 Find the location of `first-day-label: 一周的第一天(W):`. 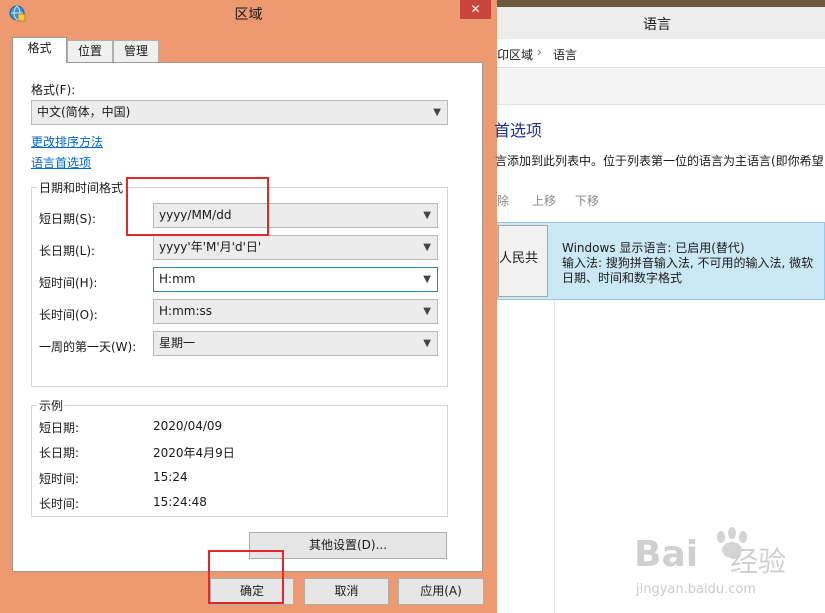

first-day-label: 一周的第一天(W): is located at coordinates (88, 347).